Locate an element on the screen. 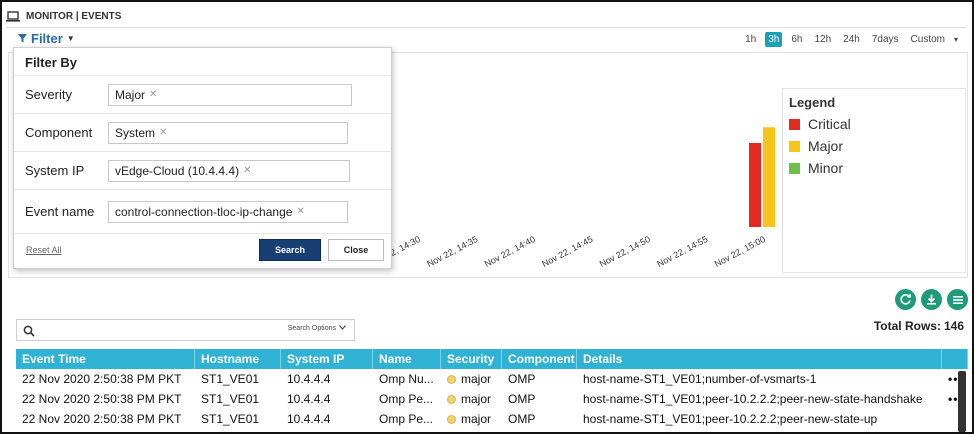  page-title: MONITOR | EVENTS is located at coordinates (74, 16).